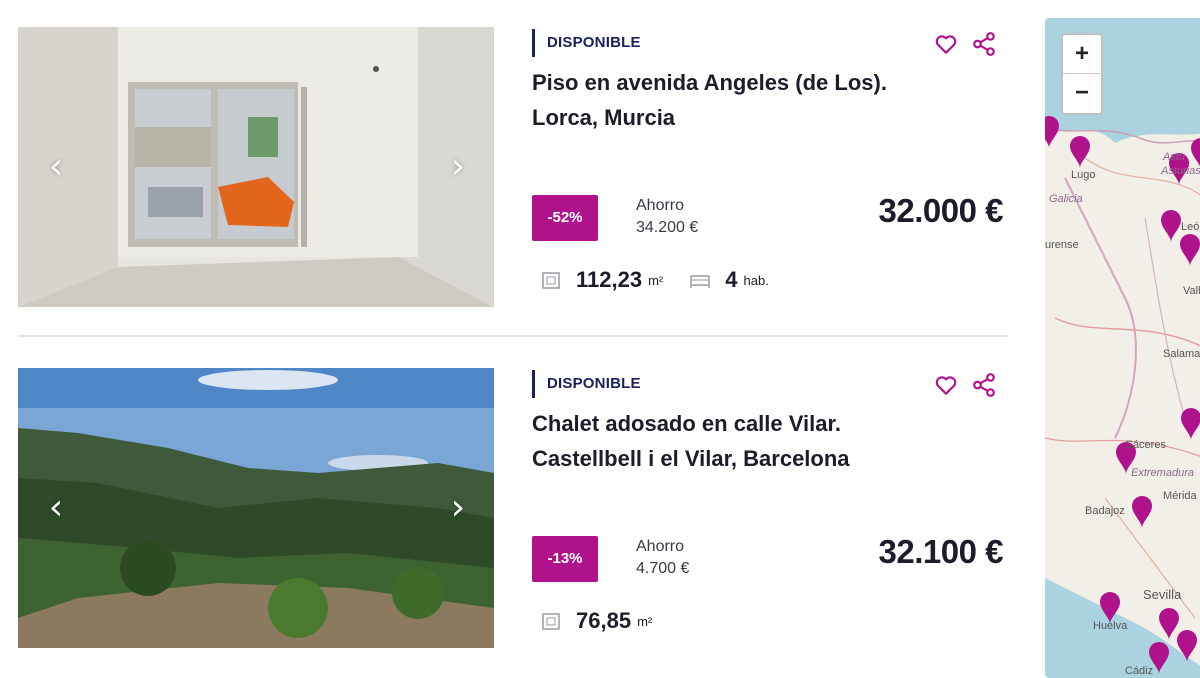  What do you see at coordinates (565, 218) in the screenshot?
I see `discount-badge: -52%` at bounding box center [565, 218].